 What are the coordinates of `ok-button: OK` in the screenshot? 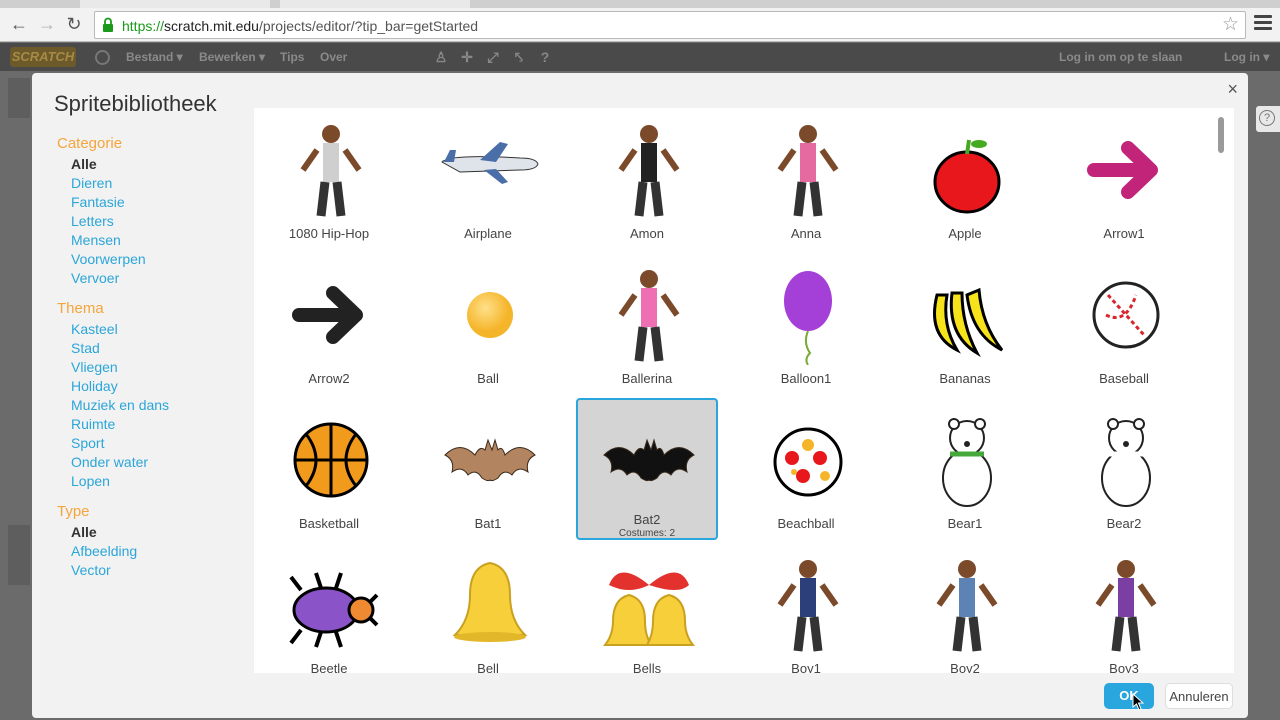 It's located at (1129, 696).